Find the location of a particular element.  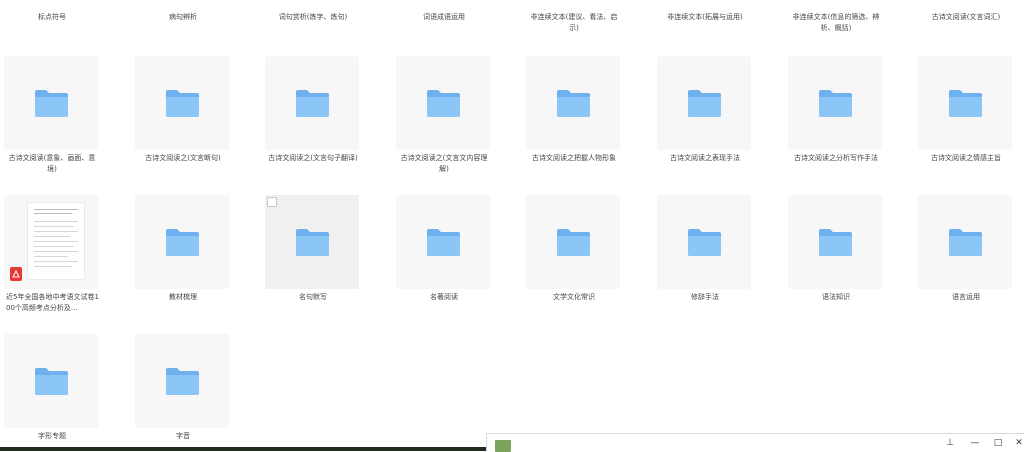

folder-tile: 标点符号 is located at coordinates (52, 17).